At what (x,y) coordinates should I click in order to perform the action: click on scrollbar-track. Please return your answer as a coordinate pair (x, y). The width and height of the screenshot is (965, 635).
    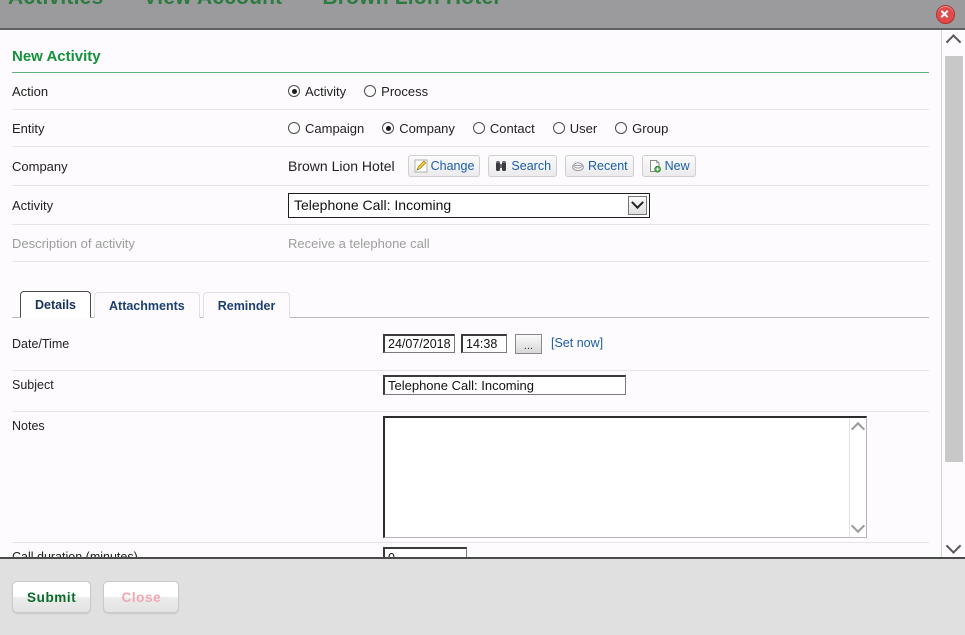
    Looking at the image, I should click on (953, 293).